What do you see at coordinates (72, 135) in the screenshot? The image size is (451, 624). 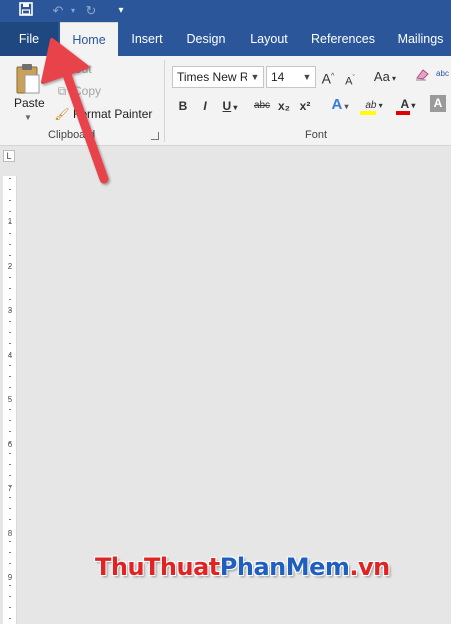 I see `clipboard-group-label: Clipboard` at bounding box center [72, 135].